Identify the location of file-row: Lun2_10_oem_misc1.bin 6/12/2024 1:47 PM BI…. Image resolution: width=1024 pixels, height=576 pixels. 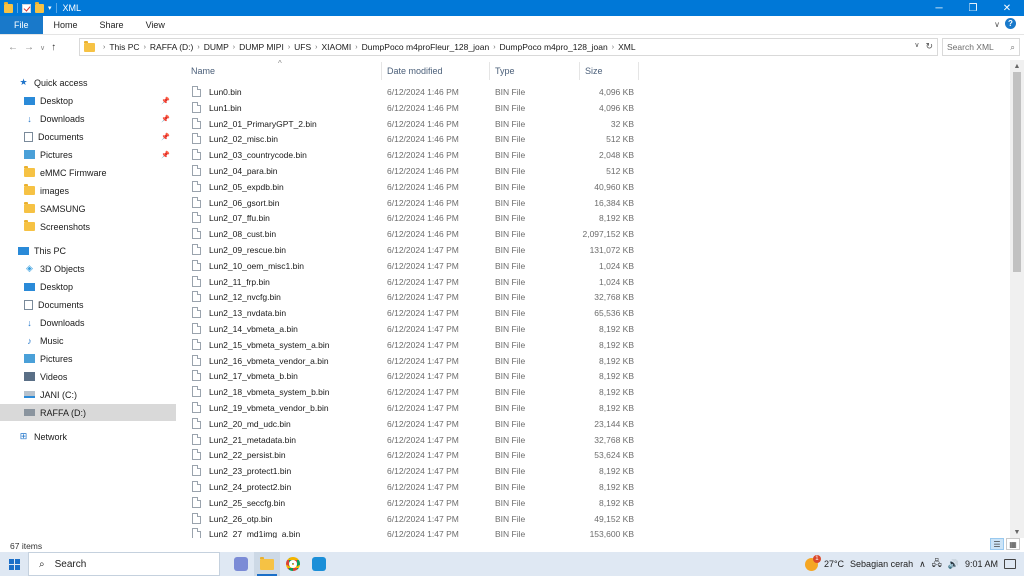
(408, 266).